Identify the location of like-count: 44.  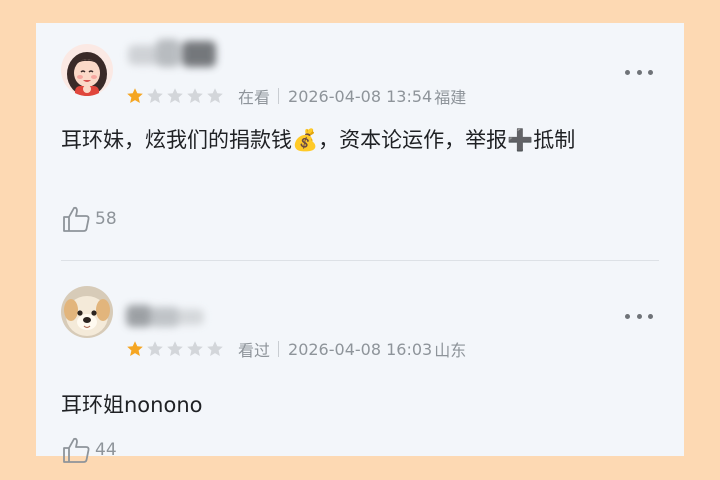
(106, 450).